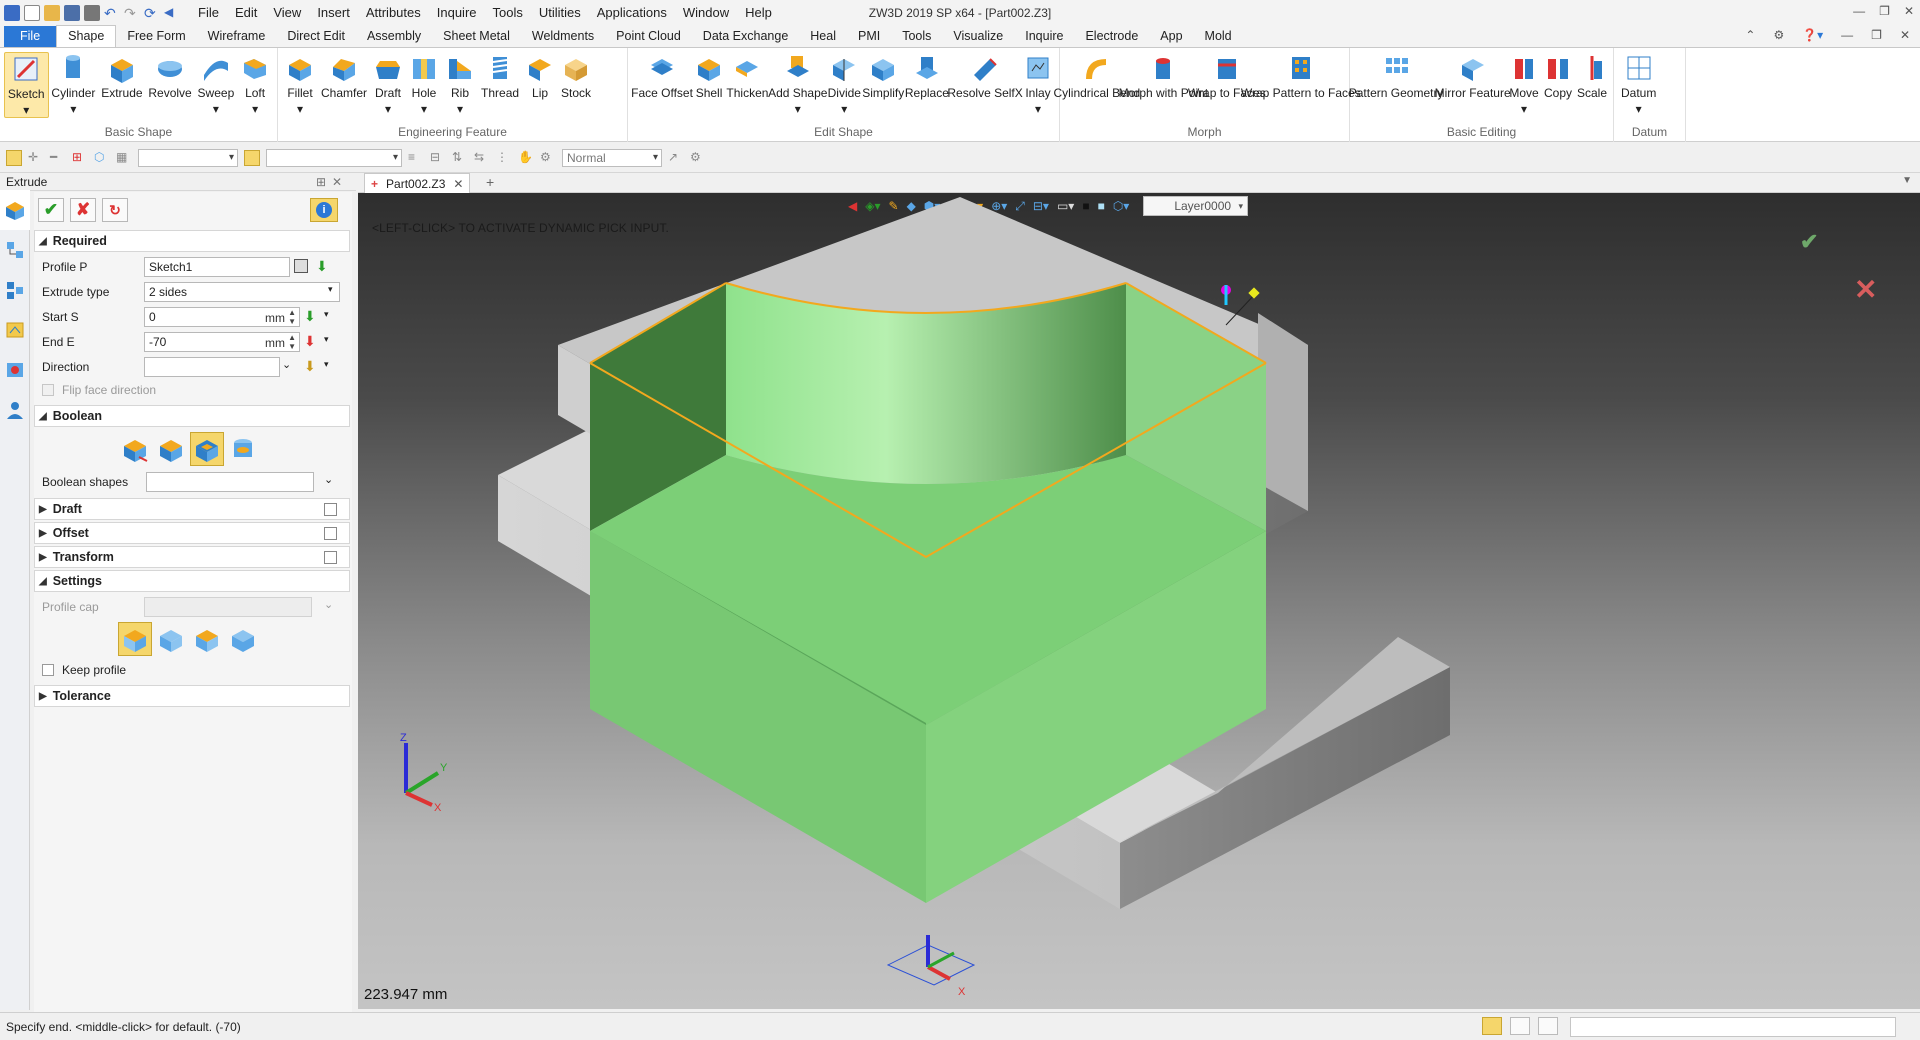 The width and height of the screenshot is (1920, 1040). Describe the element at coordinates (208, 13) in the screenshot. I see `menu-file: File` at that location.